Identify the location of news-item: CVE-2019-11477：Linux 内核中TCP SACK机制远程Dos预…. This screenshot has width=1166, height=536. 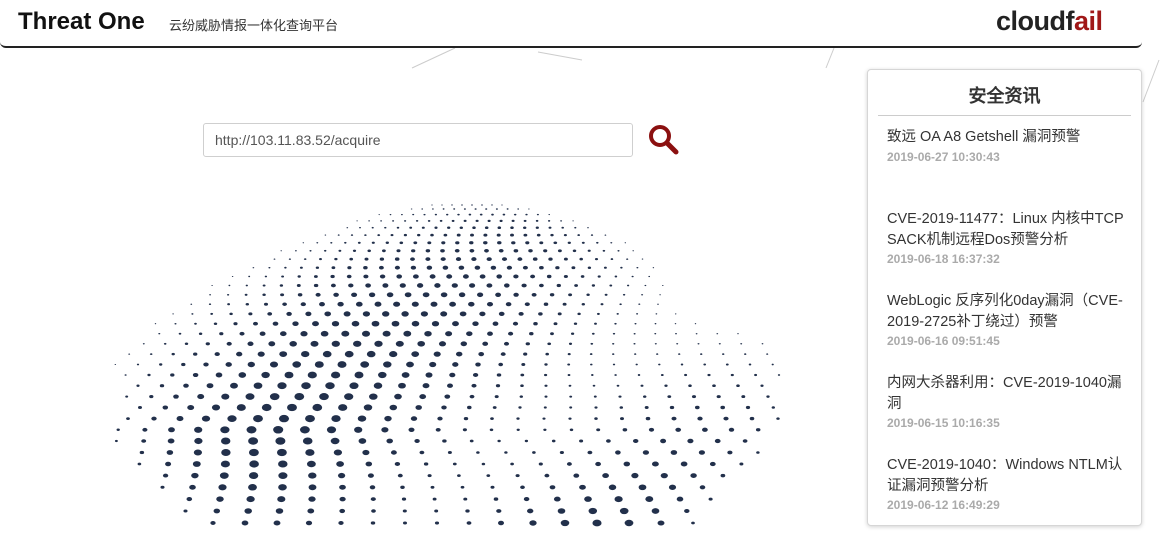
(1009, 250).